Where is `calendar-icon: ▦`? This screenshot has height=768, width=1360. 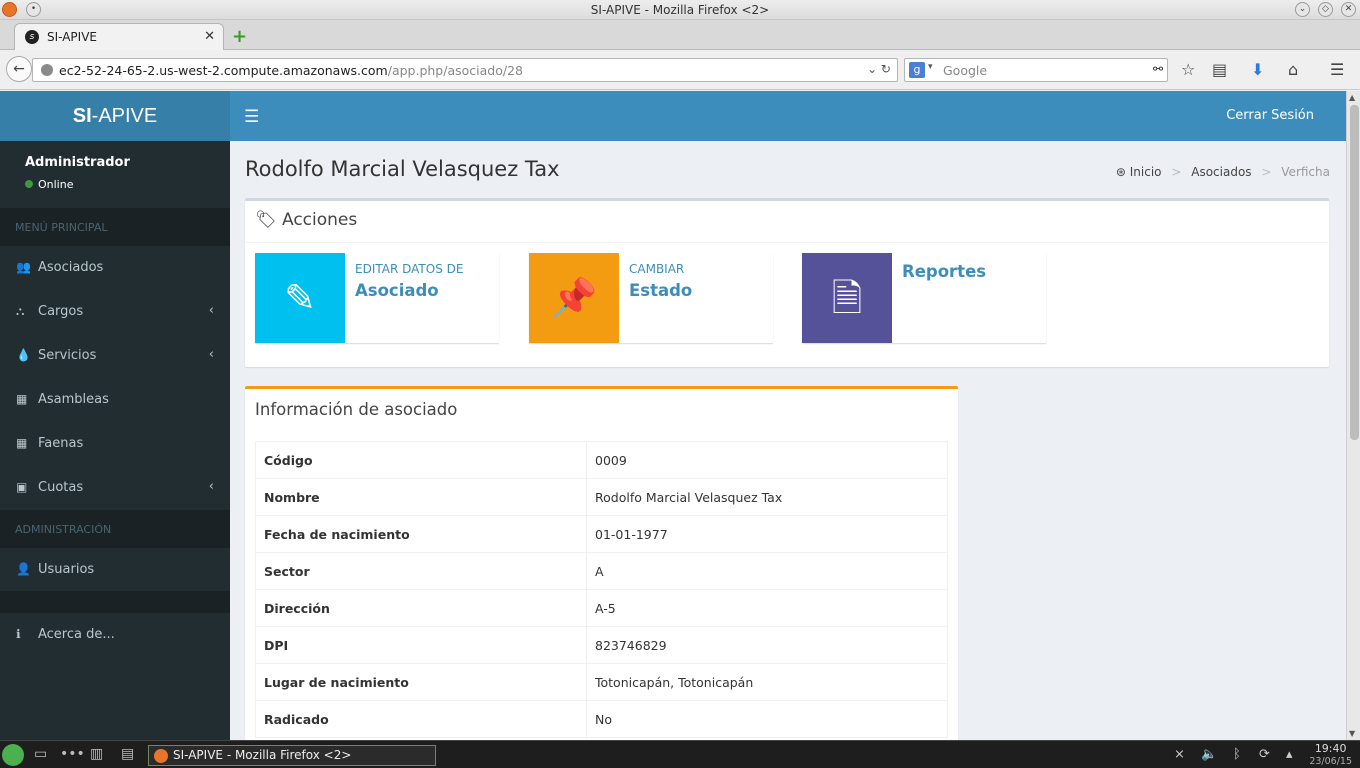
calendar-icon: ▦ is located at coordinates (22, 399).